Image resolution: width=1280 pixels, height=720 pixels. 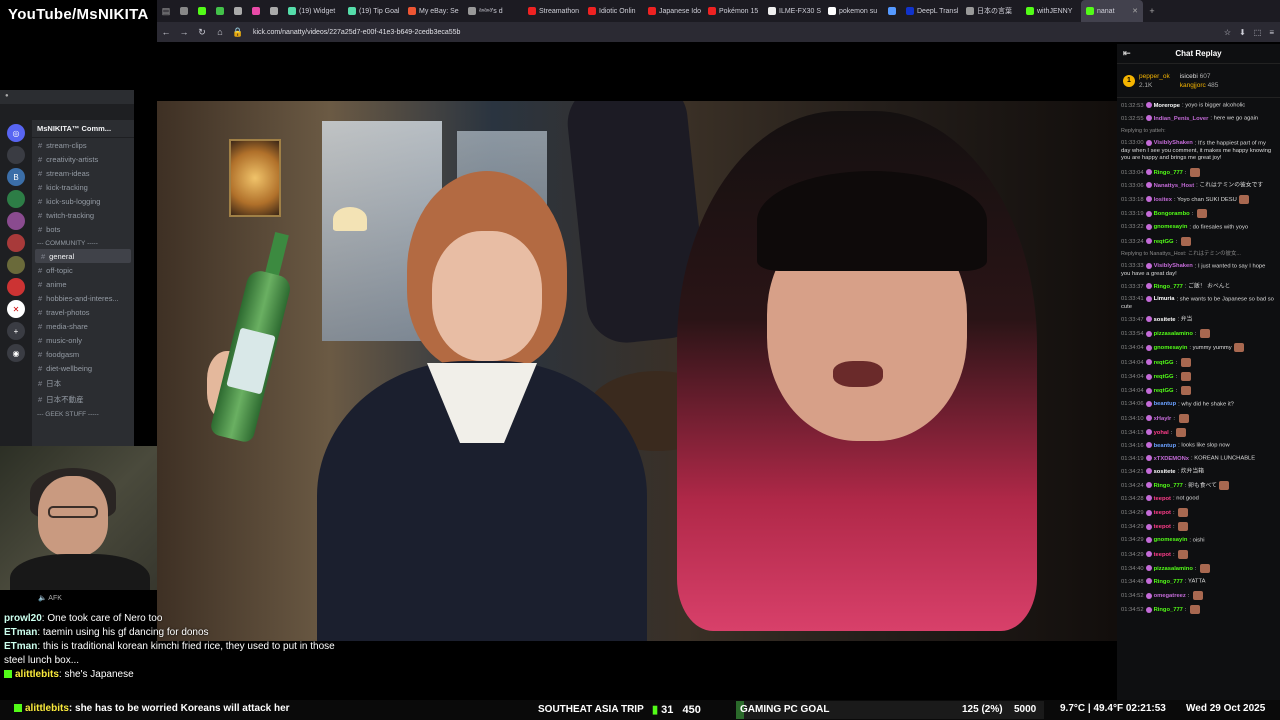 I want to click on message-username: Limuria, so click(x=1164, y=299).